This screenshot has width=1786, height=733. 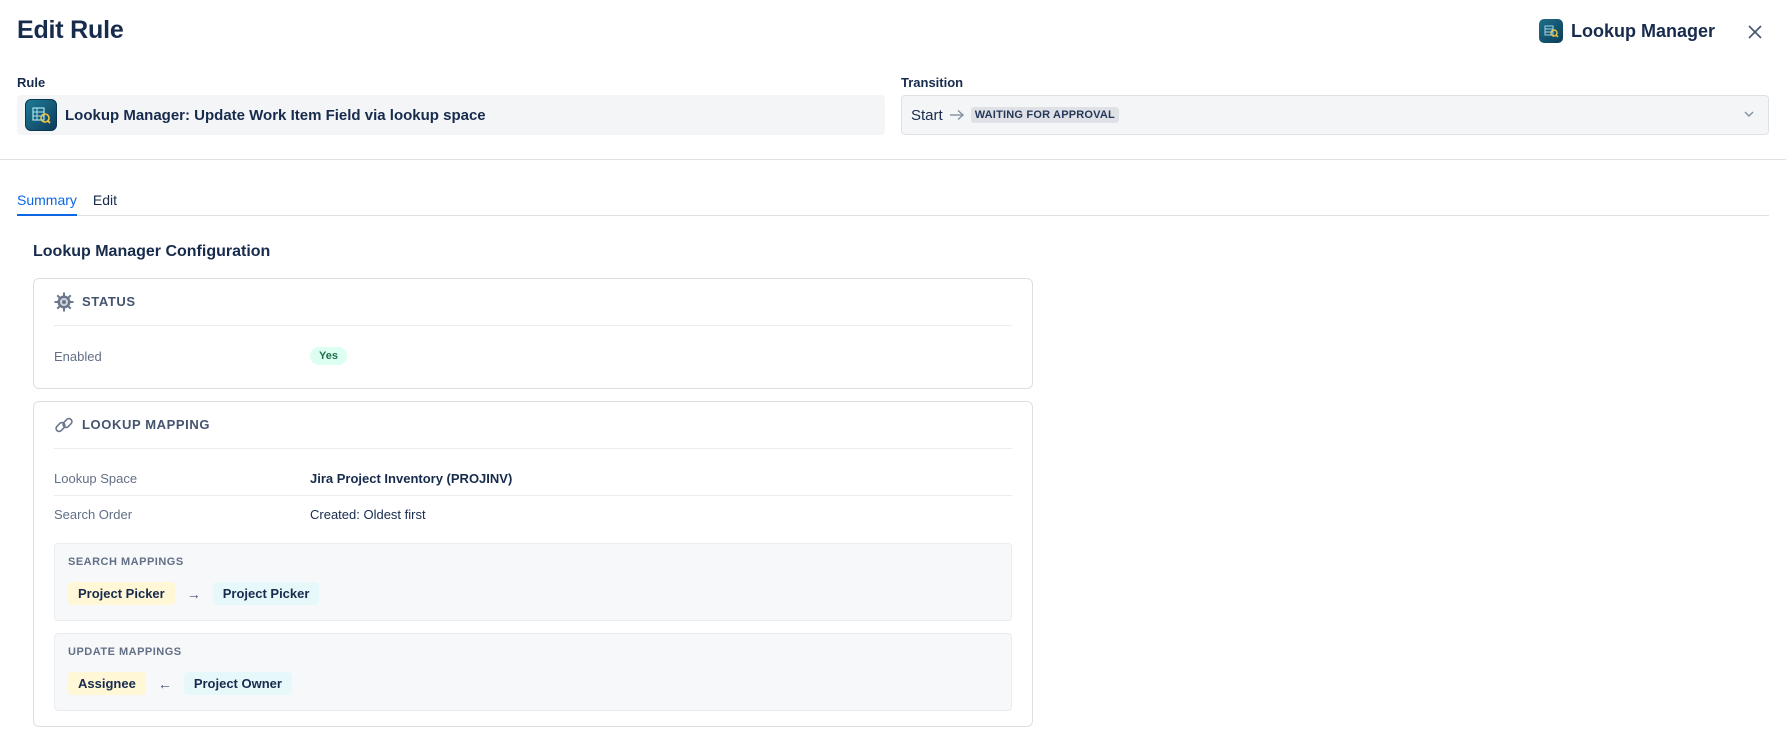 What do you see at coordinates (47, 202) in the screenshot?
I see `tab-summary: Summary` at bounding box center [47, 202].